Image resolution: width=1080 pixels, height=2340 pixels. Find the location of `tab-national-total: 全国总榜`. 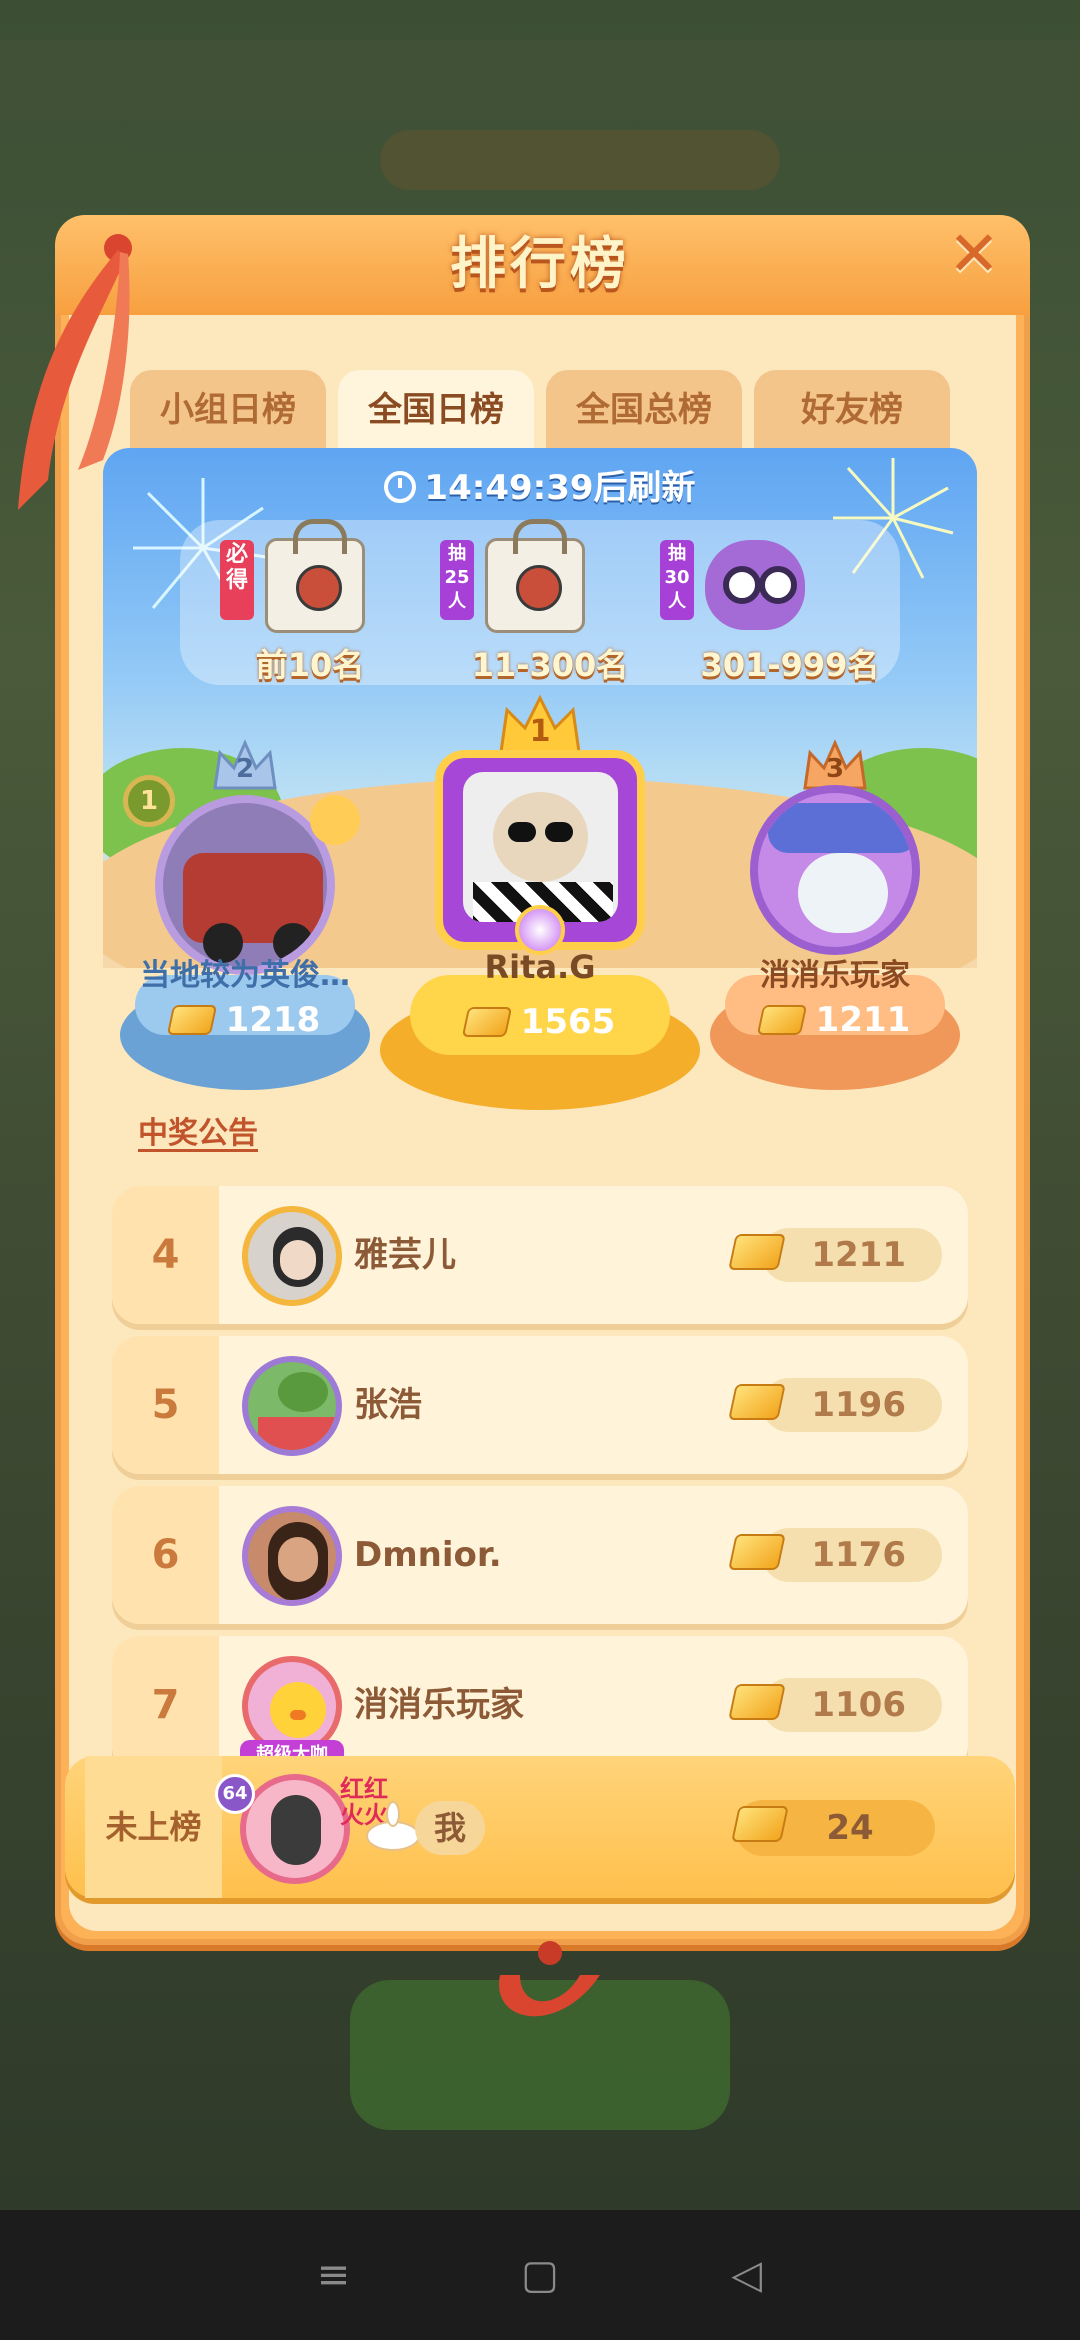

tab-national-total: 全国总榜 is located at coordinates (644, 410).